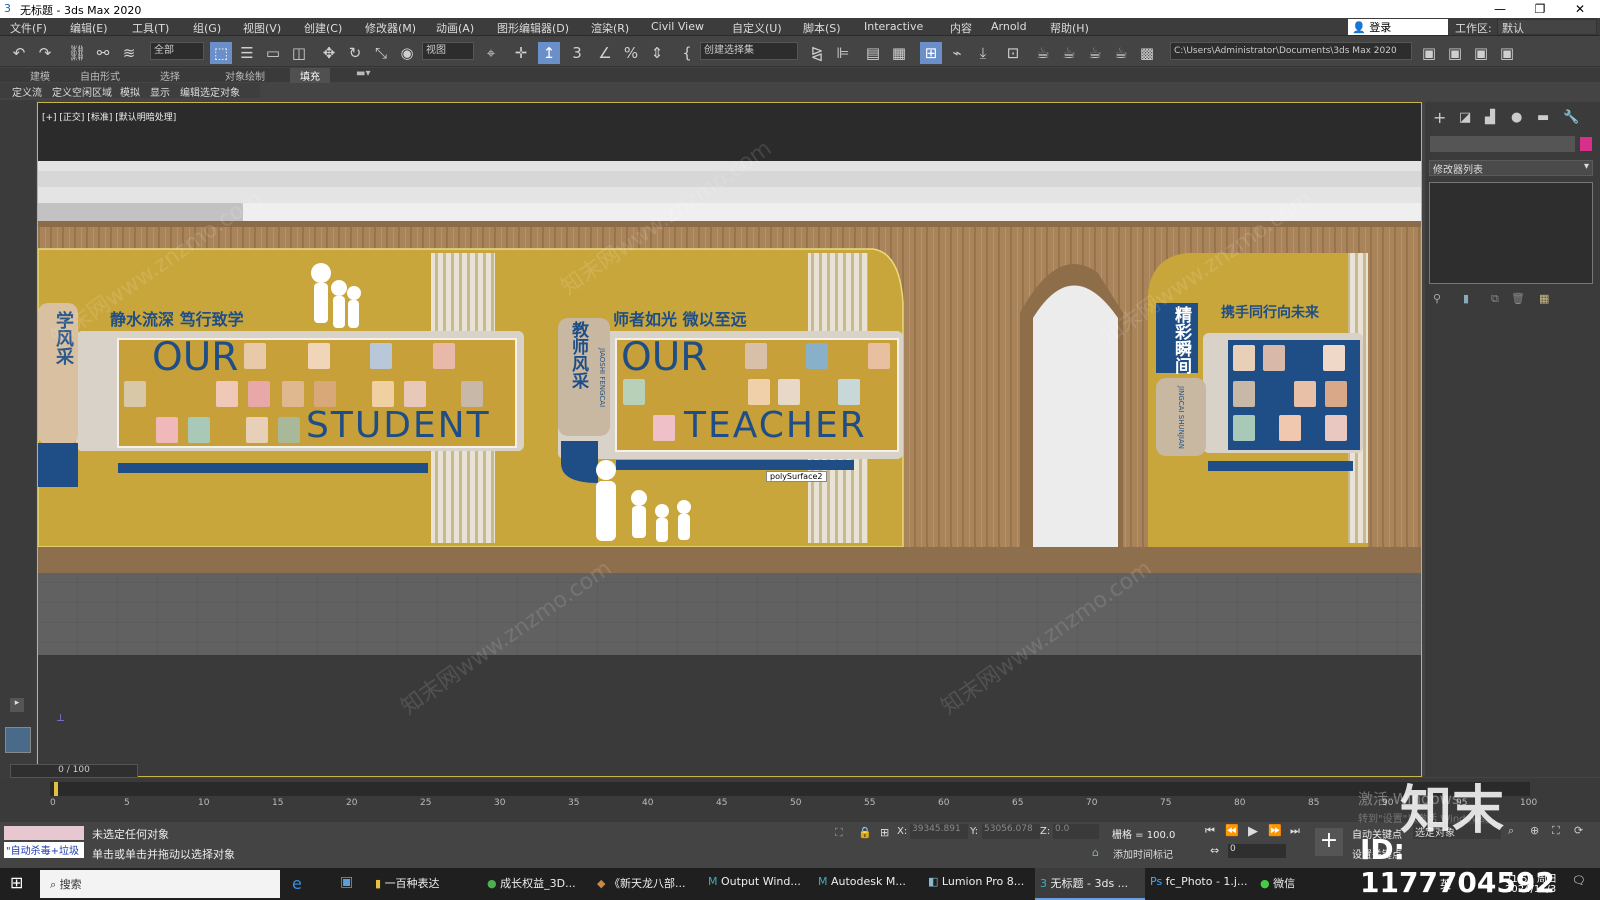 Image resolution: width=1600 pixels, height=900 pixels. I want to click on minimize-button: —, so click(1500, 9).